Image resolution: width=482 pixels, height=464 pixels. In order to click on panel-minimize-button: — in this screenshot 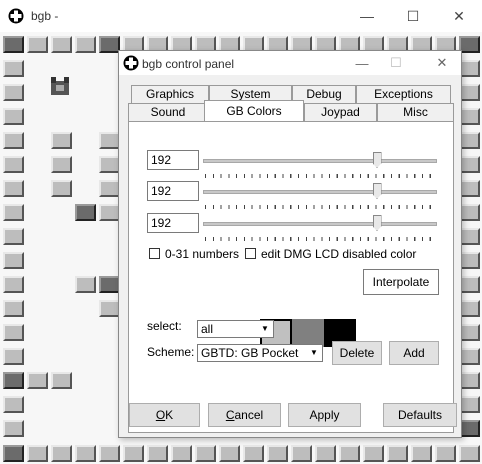, I will do `click(362, 63)`.